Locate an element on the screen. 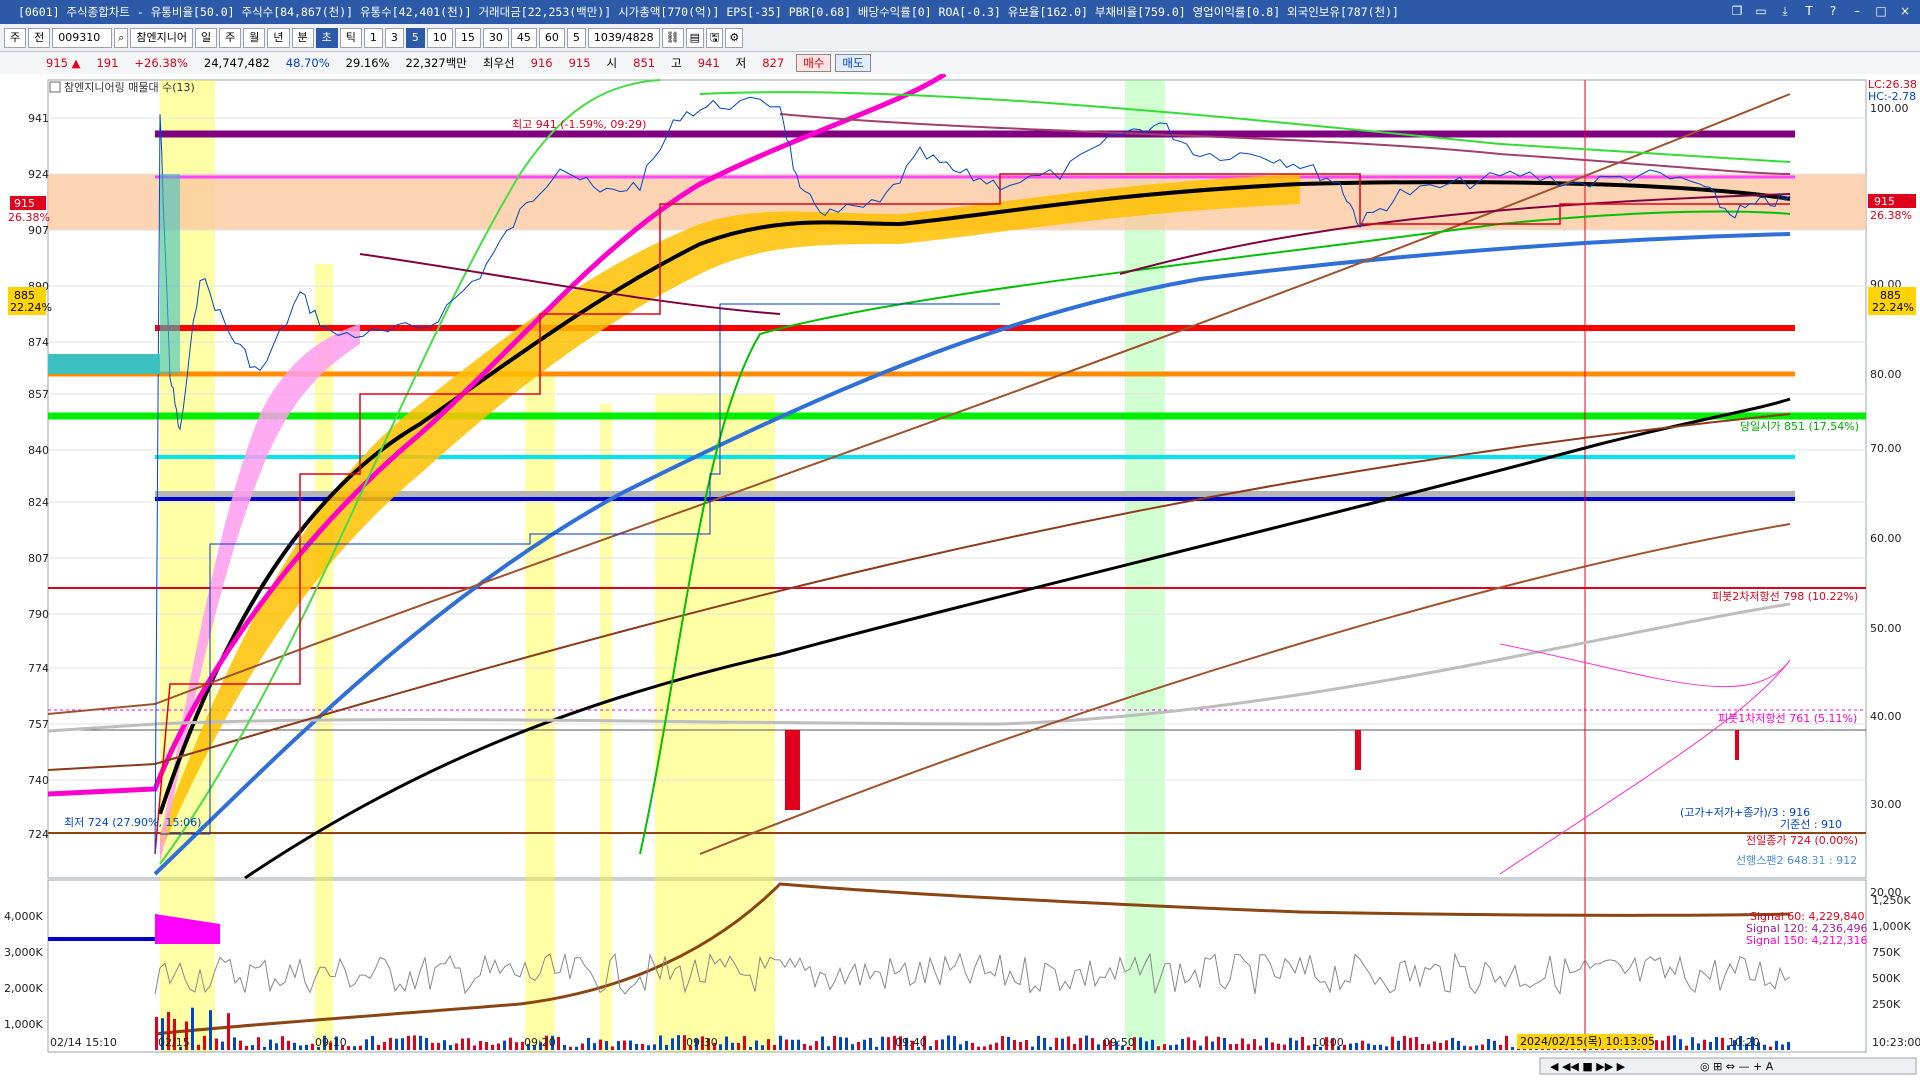 This screenshot has height=1080, width=1920. hc-label: HC:-2.78 is located at coordinates (1892, 96).